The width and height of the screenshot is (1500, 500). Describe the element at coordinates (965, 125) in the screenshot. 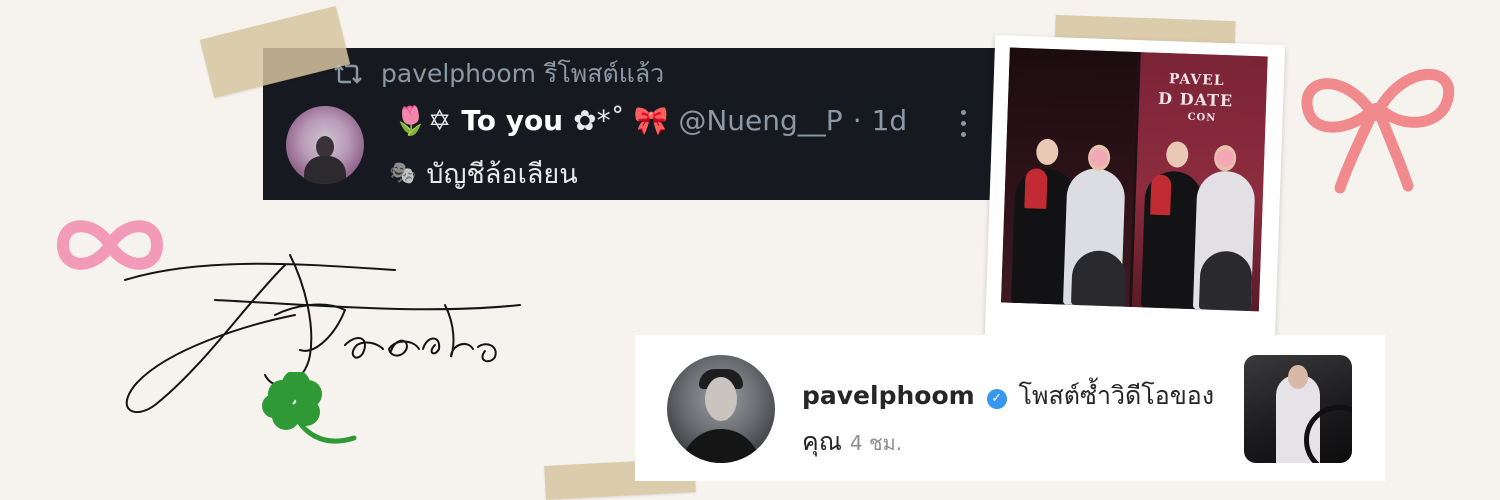

I see `more-vertical-icon` at that location.